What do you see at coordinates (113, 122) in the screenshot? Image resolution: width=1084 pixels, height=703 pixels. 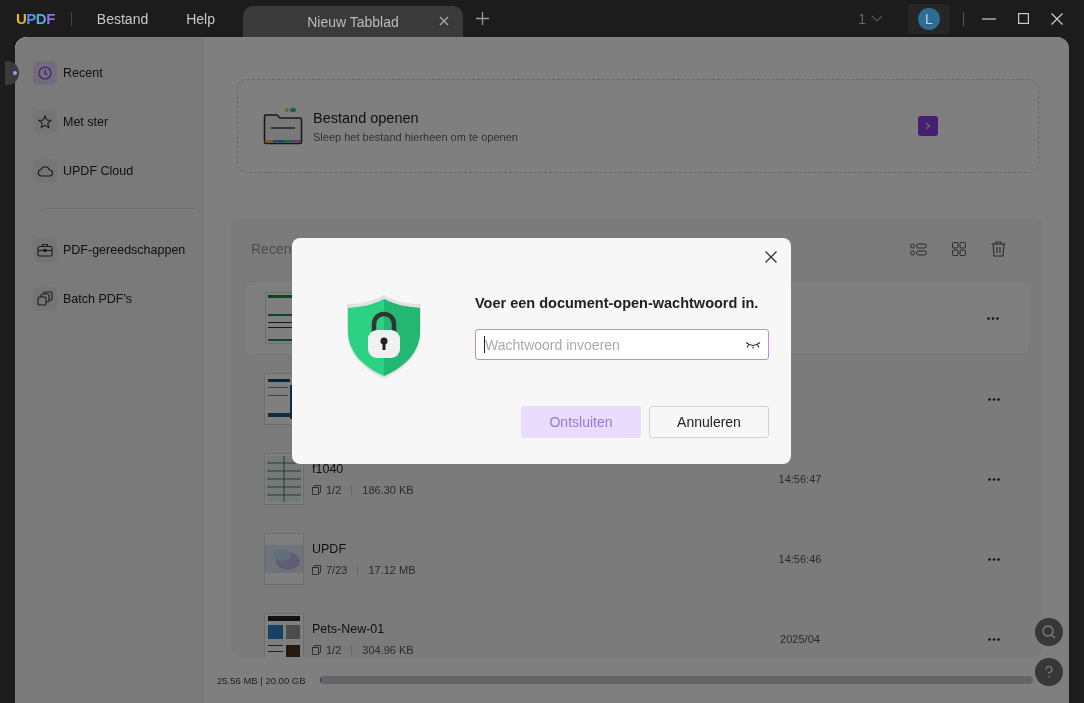 I see `sidebar-item: Met ster` at bounding box center [113, 122].